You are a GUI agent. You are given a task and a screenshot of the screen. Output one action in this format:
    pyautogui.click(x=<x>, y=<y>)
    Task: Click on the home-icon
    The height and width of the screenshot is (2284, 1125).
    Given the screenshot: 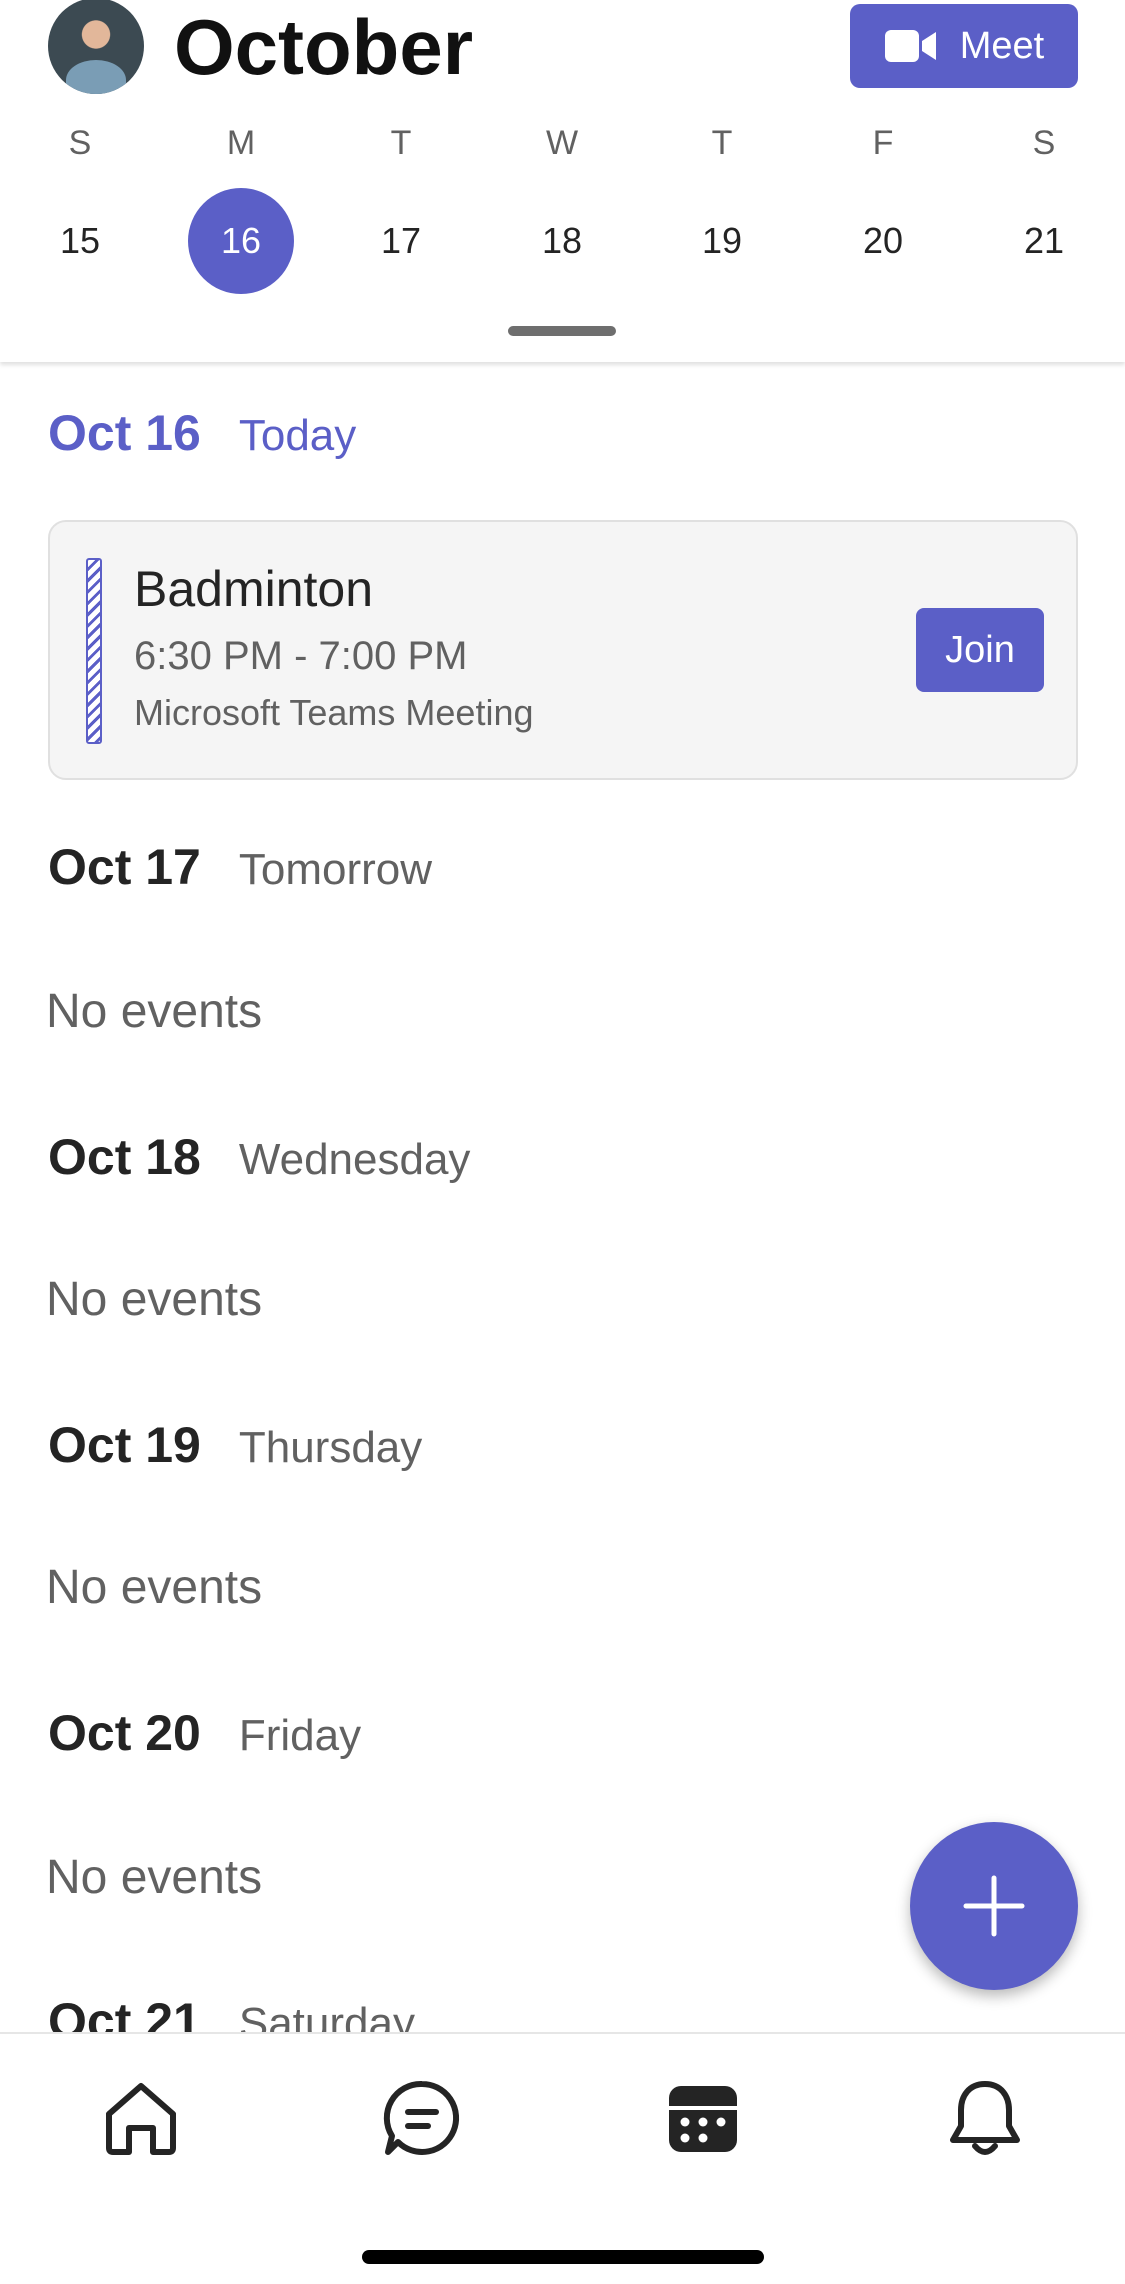 What is the action you would take?
    pyautogui.click(x=141, y=2119)
    